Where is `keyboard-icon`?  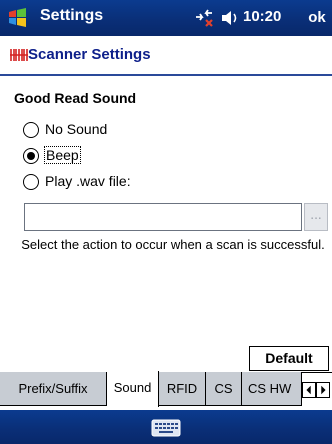 keyboard-icon is located at coordinates (166, 428).